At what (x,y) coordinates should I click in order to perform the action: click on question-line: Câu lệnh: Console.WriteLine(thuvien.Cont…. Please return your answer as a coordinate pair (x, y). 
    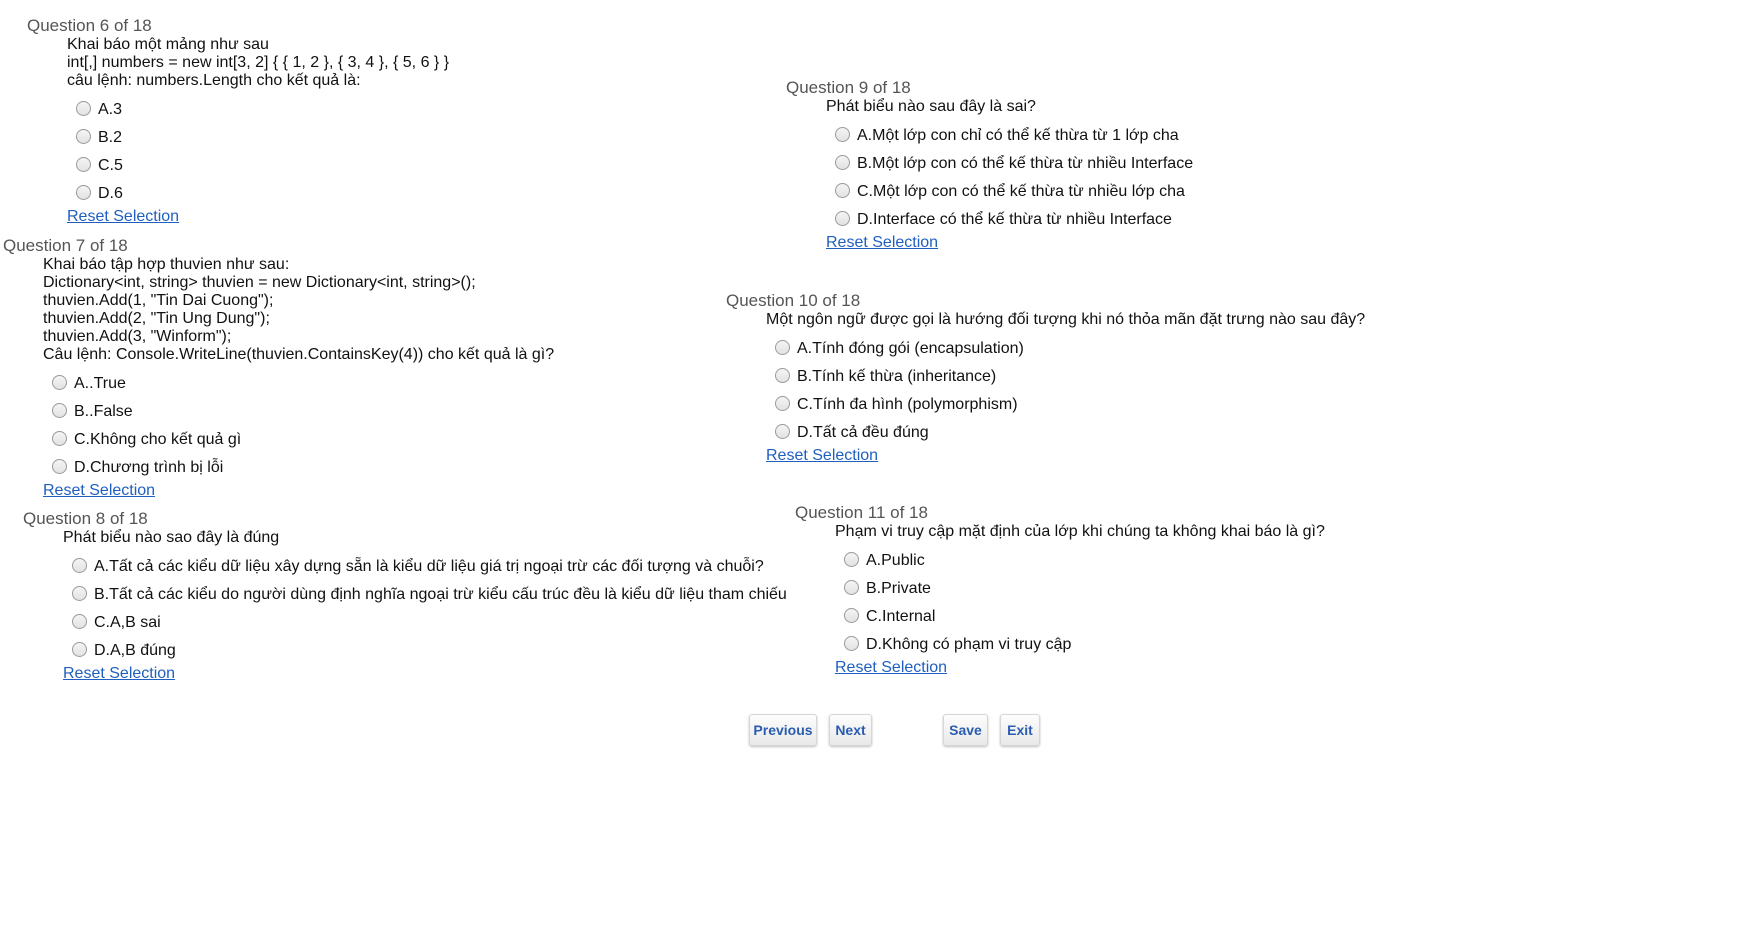
    Looking at the image, I should click on (299, 354).